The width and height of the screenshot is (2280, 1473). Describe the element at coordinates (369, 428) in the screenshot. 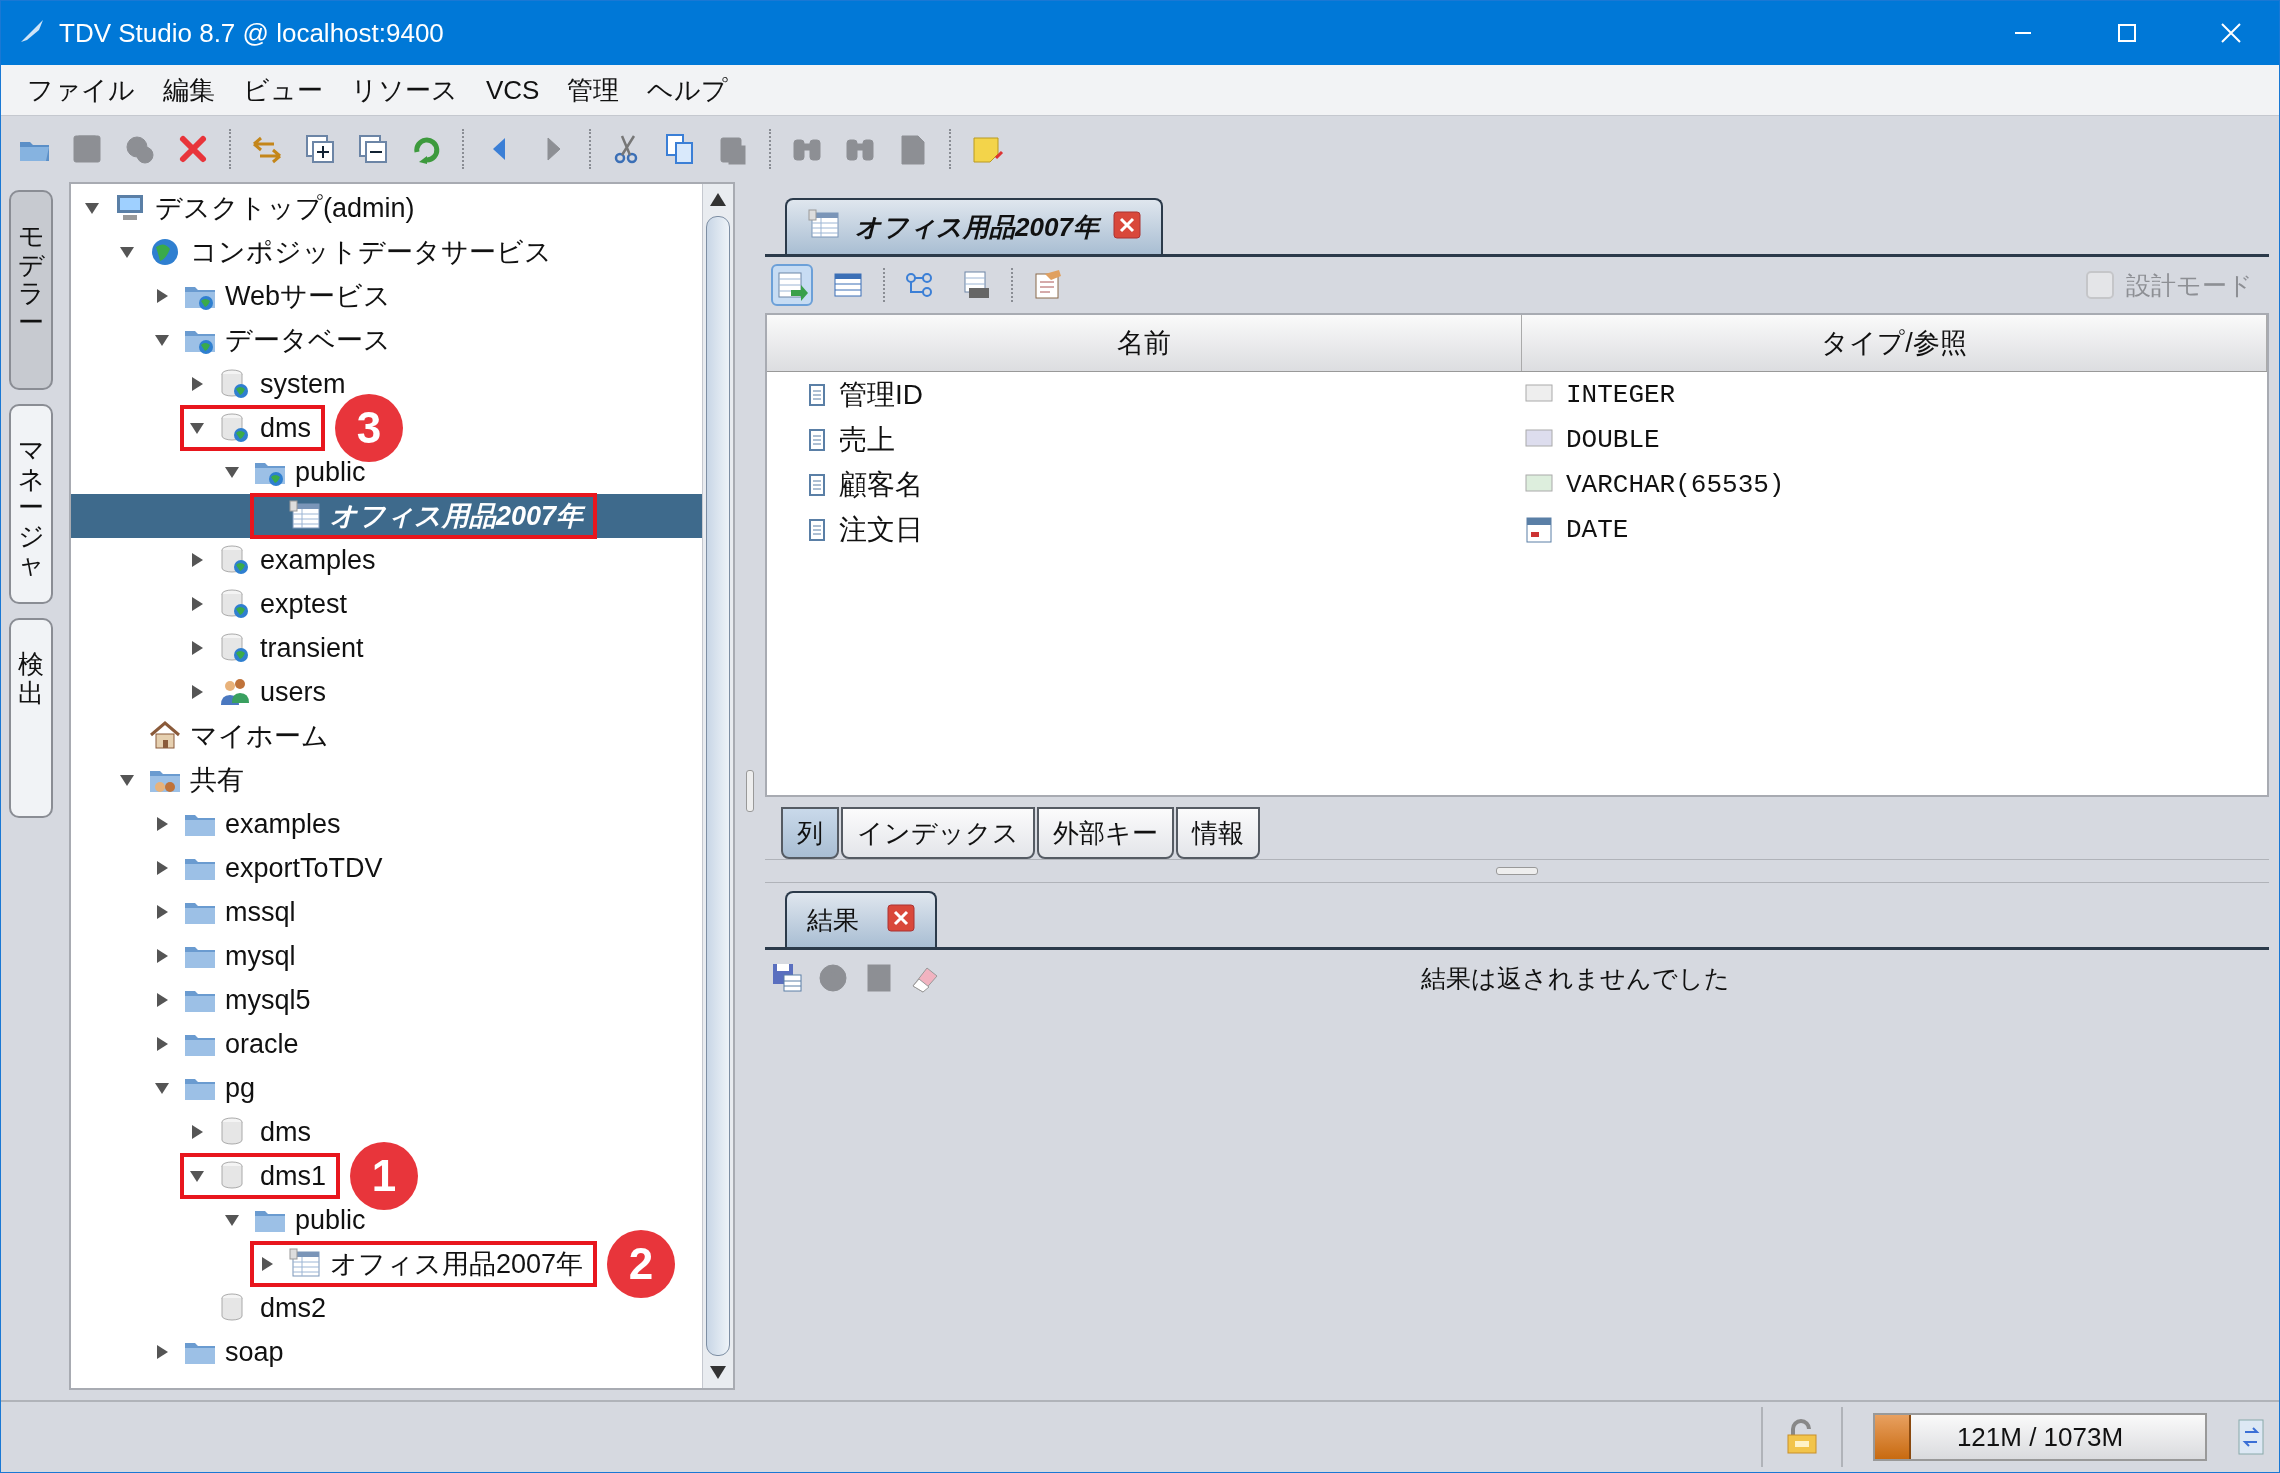

I see `number-badge: 3` at that location.